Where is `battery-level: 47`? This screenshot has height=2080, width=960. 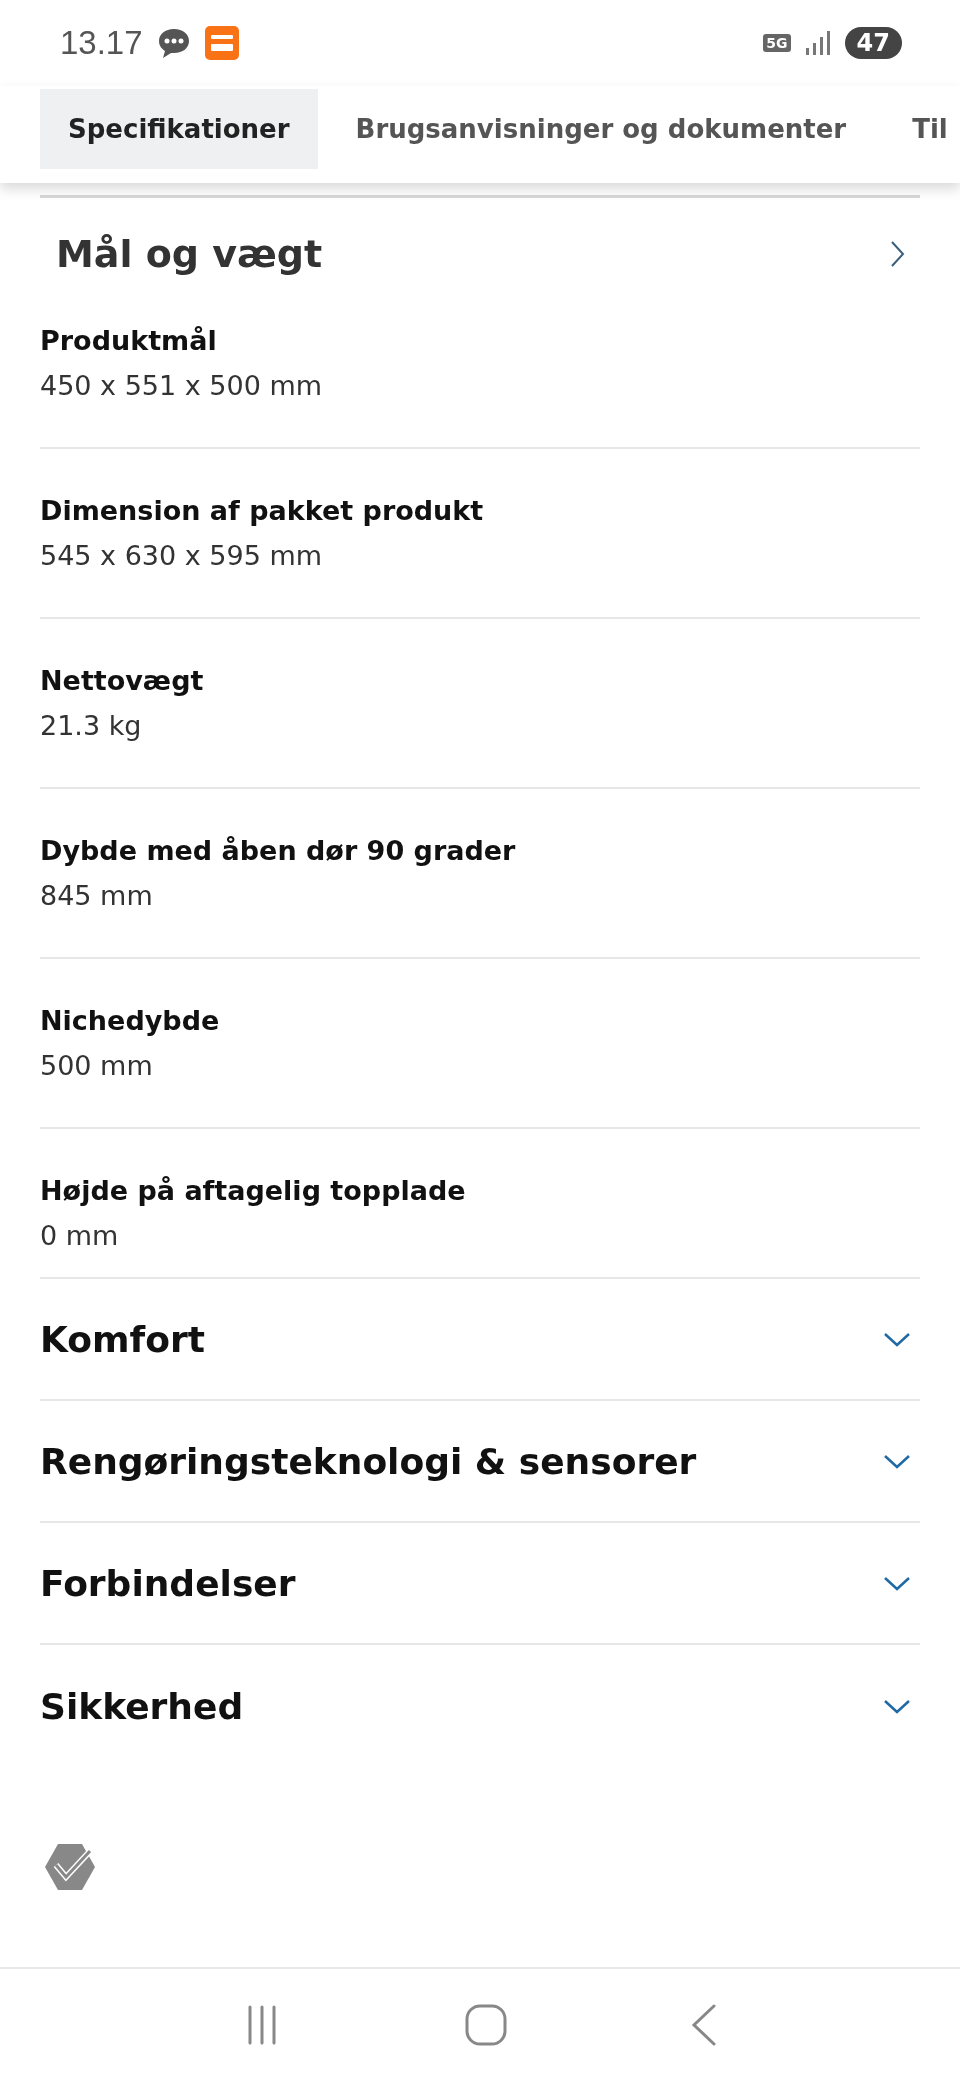
battery-level: 47 is located at coordinates (873, 43).